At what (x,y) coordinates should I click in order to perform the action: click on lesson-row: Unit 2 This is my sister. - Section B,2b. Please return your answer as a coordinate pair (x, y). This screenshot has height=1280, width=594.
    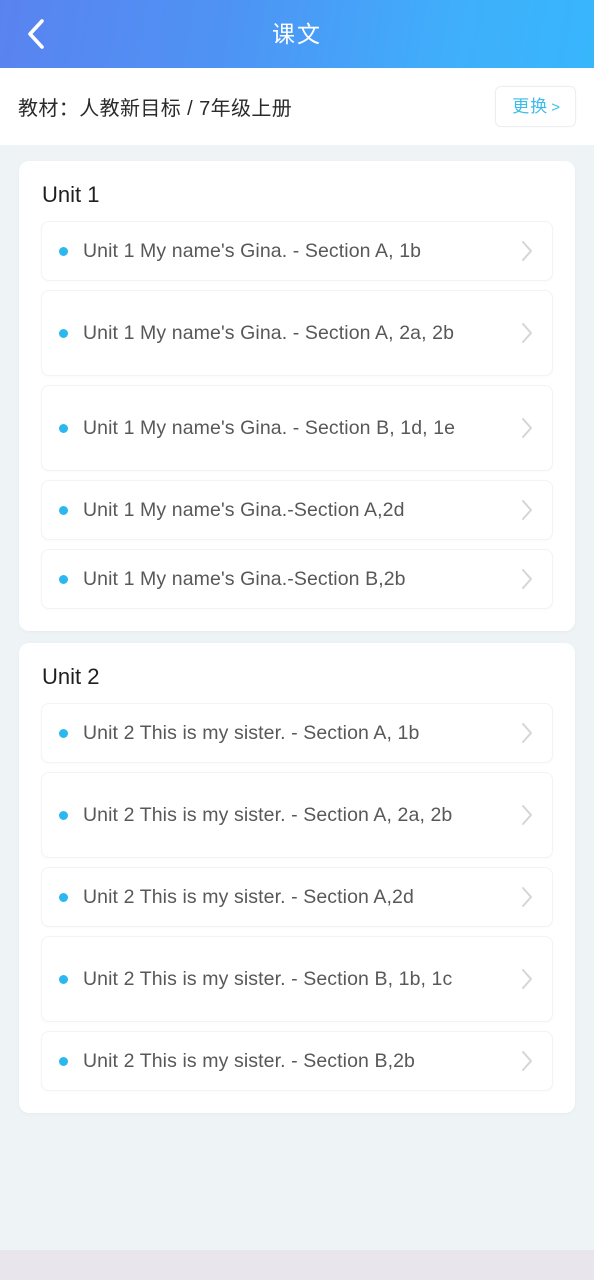
    Looking at the image, I should click on (297, 1061).